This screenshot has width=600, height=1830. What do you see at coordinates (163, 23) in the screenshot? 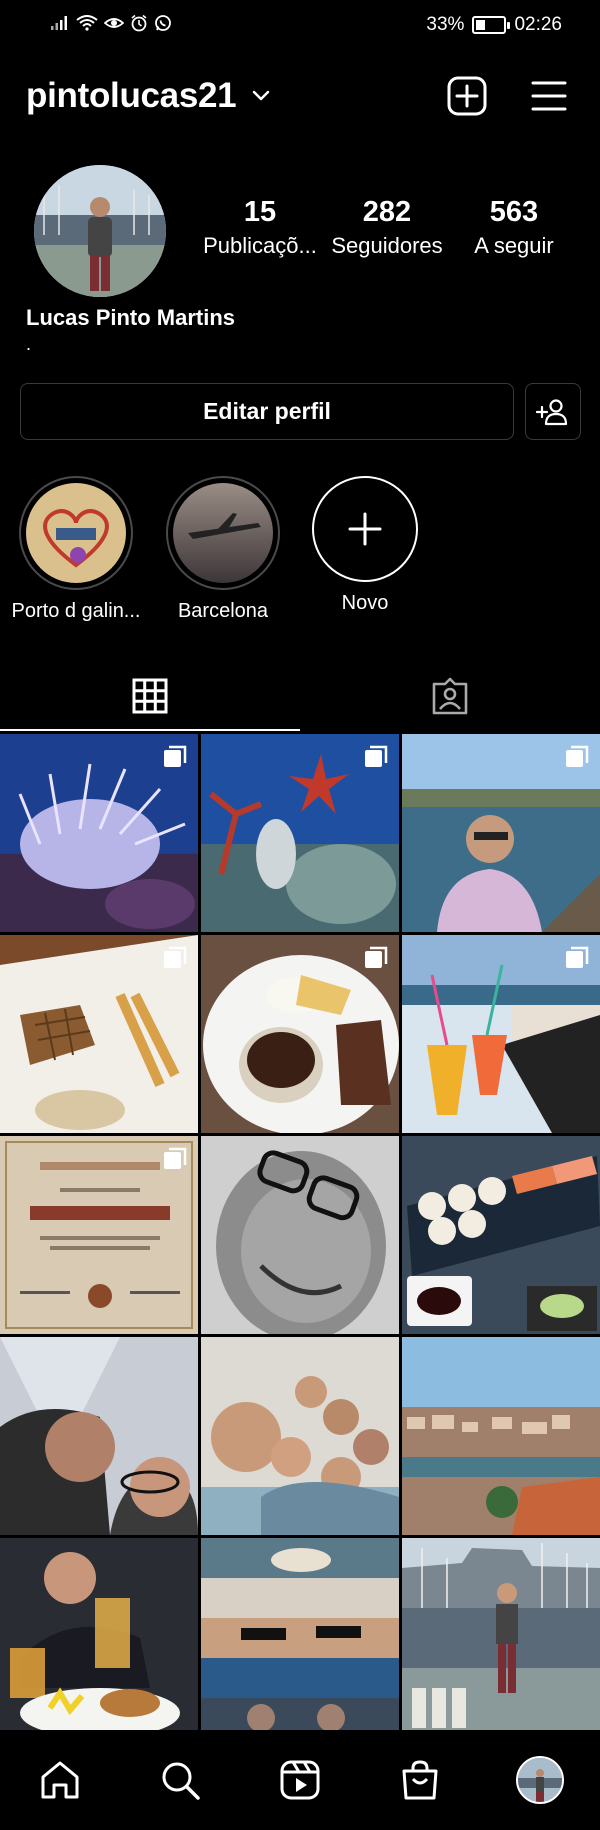
I see `whatsapp-icon` at bounding box center [163, 23].